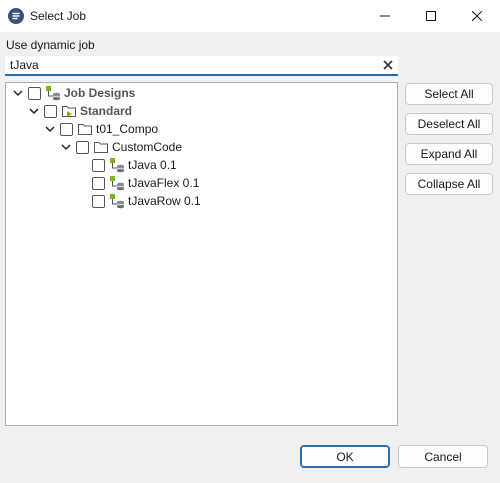 The width and height of the screenshot is (500, 483). What do you see at coordinates (164, 201) in the screenshot?
I see `tree-node-label: tJavaRow 0.1` at bounding box center [164, 201].